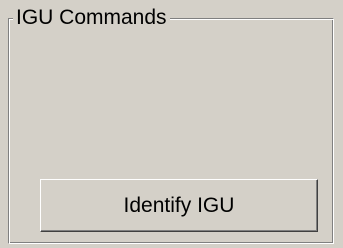  What do you see at coordinates (91, 18) in the screenshot?
I see `groupbox-title: IGU Commands` at bounding box center [91, 18].